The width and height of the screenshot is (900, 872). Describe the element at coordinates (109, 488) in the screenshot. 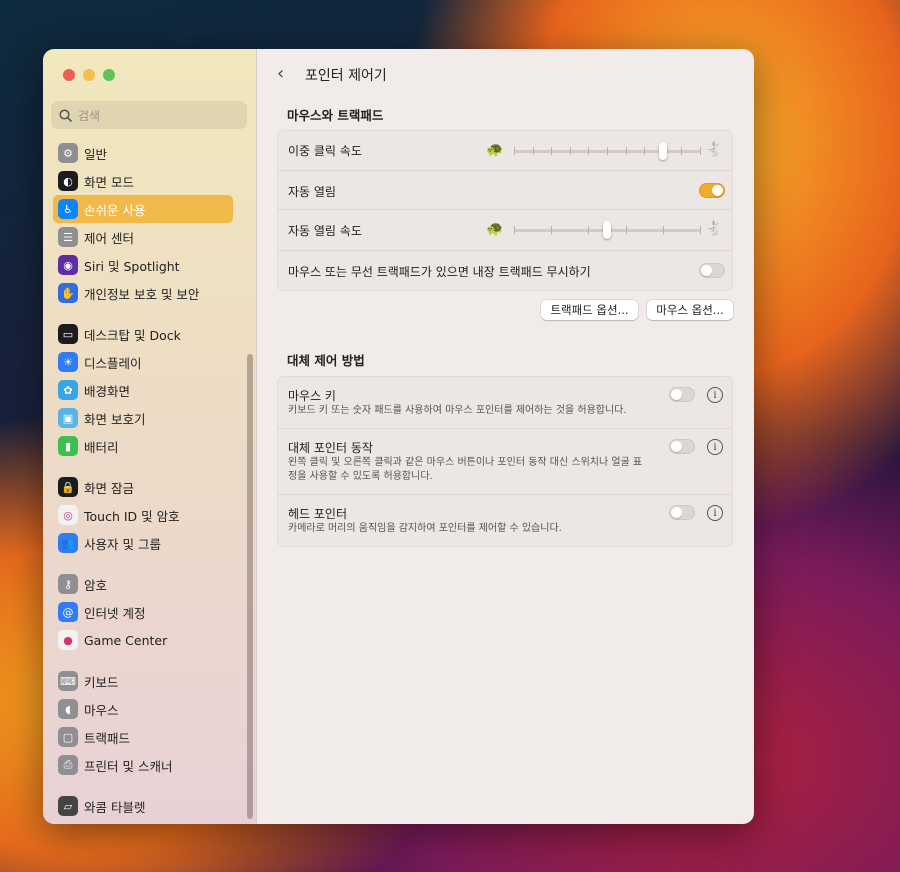

I see `sidebar-item-label: 화면 잠금` at that location.